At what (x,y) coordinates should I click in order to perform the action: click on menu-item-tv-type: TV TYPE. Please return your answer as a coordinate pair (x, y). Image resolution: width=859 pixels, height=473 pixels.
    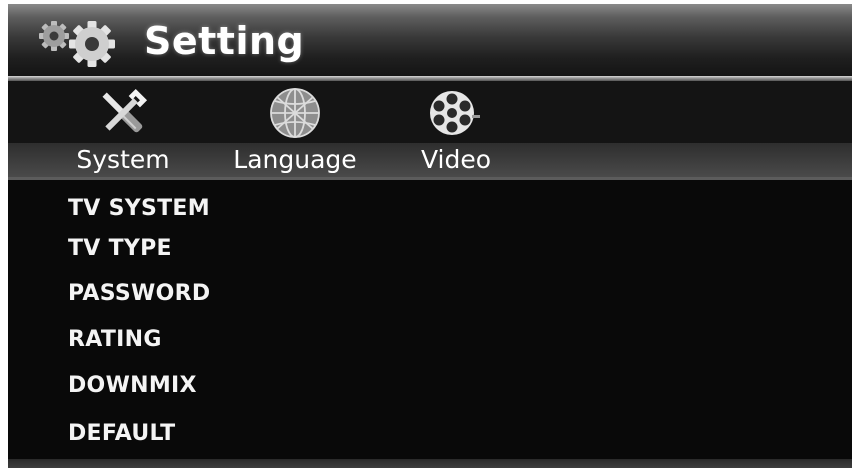
    Looking at the image, I should click on (120, 248).